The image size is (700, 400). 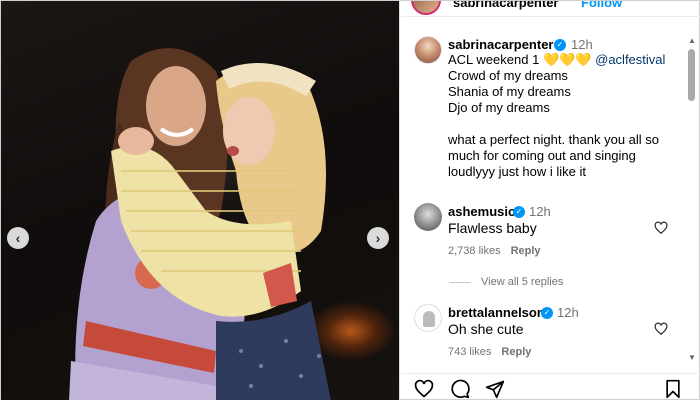 I want to click on caption-line: Shania of my dreams, so click(x=509, y=91).